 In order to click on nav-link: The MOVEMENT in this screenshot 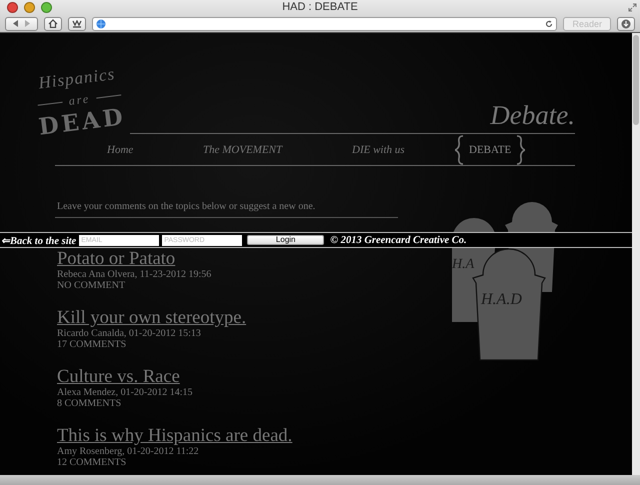, I will do `click(242, 150)`.